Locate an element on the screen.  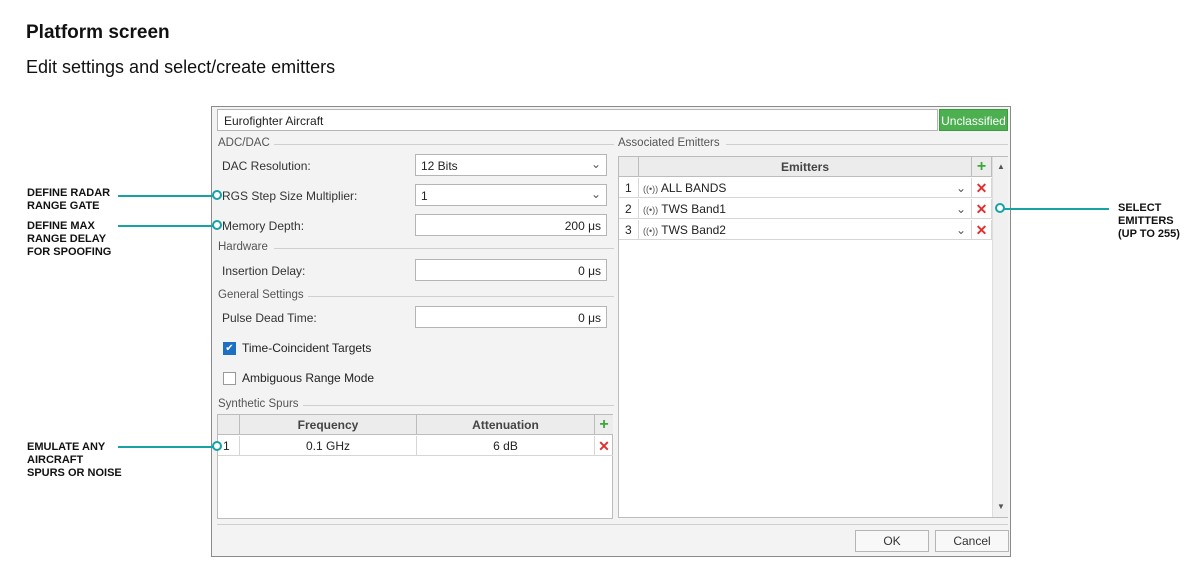
emitter-row-index: 1 is located at coordinates (629, 188).